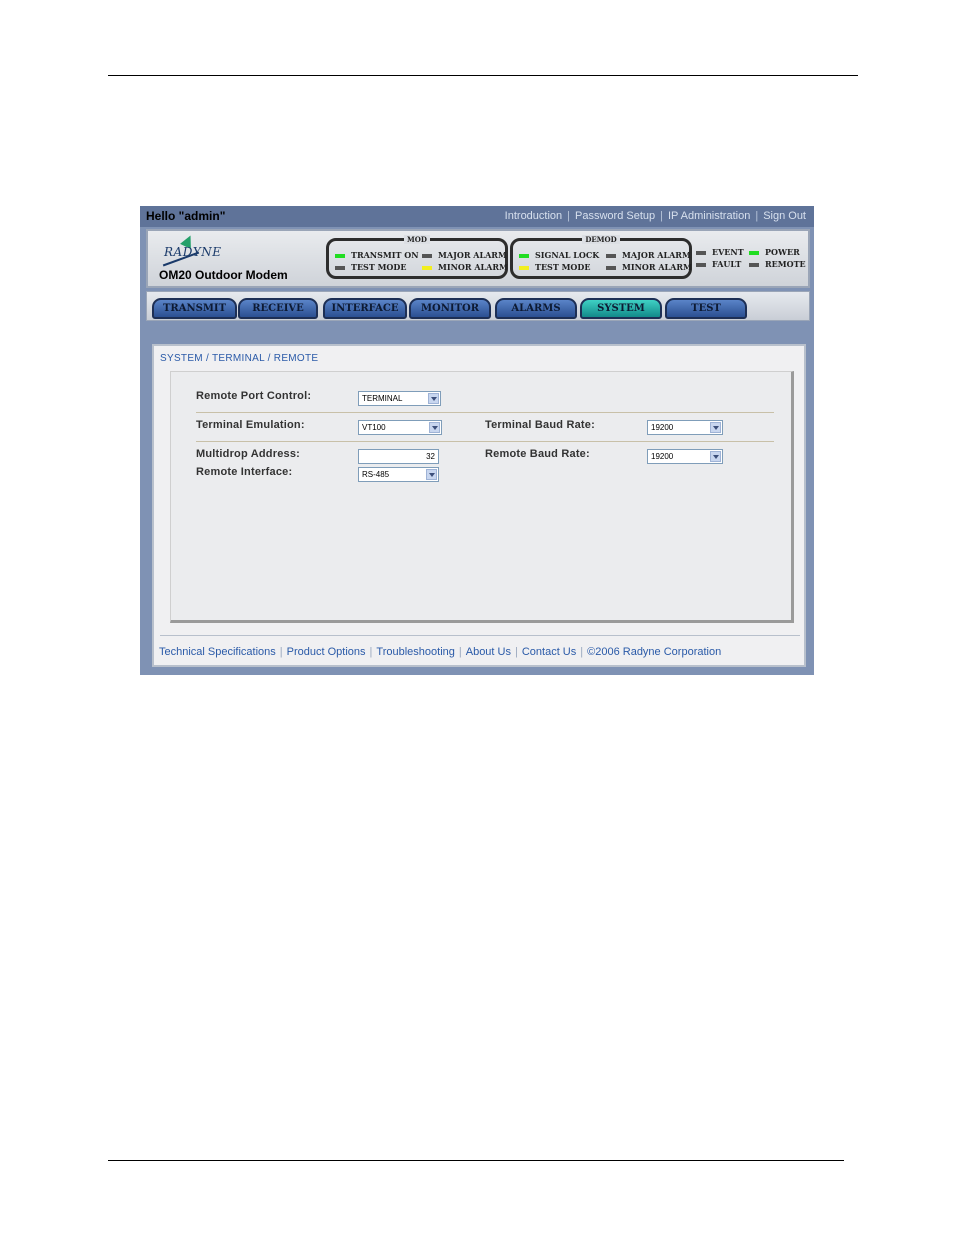 The width and height of the screenshot is (954, 1235). What do you see at coordinates (720, 252) in the screenshot?
I see `led-event: EVENT` at bounding box center [720, 252].